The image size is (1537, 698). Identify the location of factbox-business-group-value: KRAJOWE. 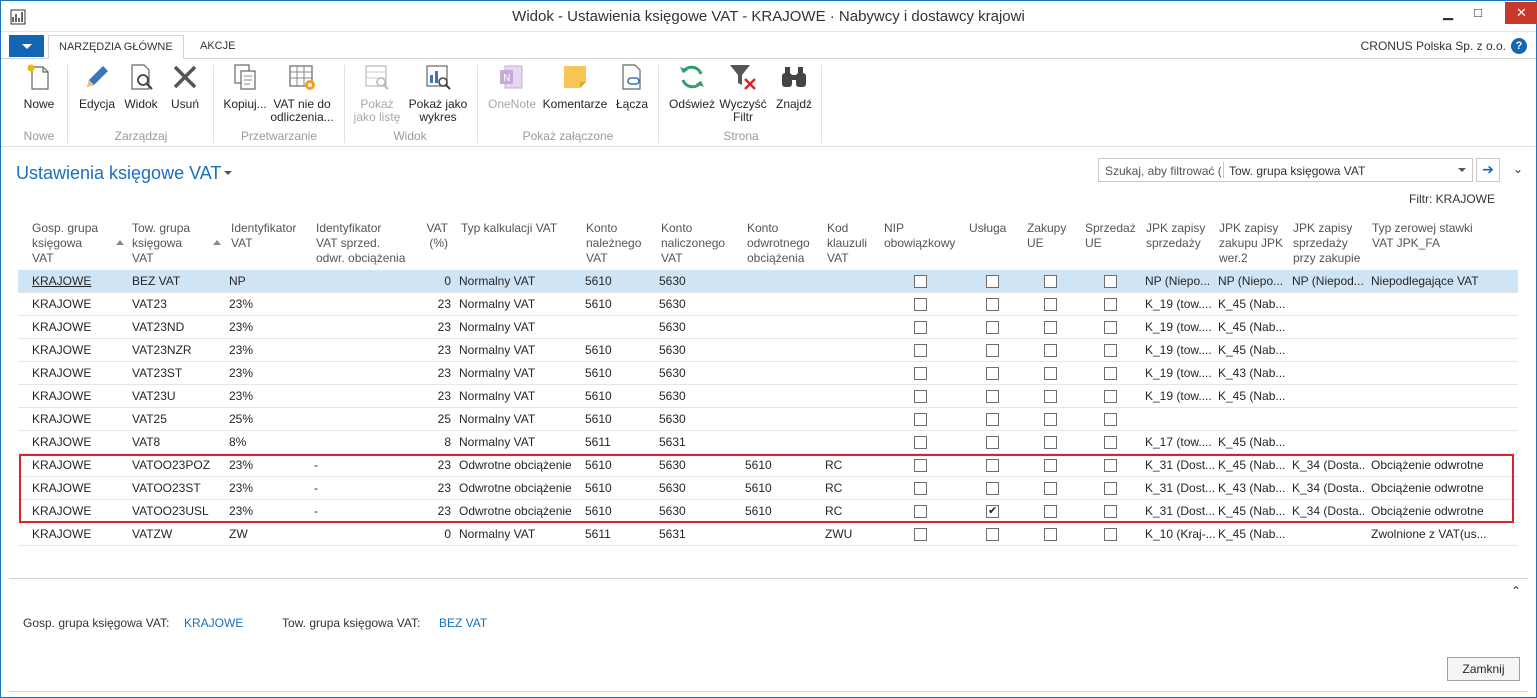
(213, 623).